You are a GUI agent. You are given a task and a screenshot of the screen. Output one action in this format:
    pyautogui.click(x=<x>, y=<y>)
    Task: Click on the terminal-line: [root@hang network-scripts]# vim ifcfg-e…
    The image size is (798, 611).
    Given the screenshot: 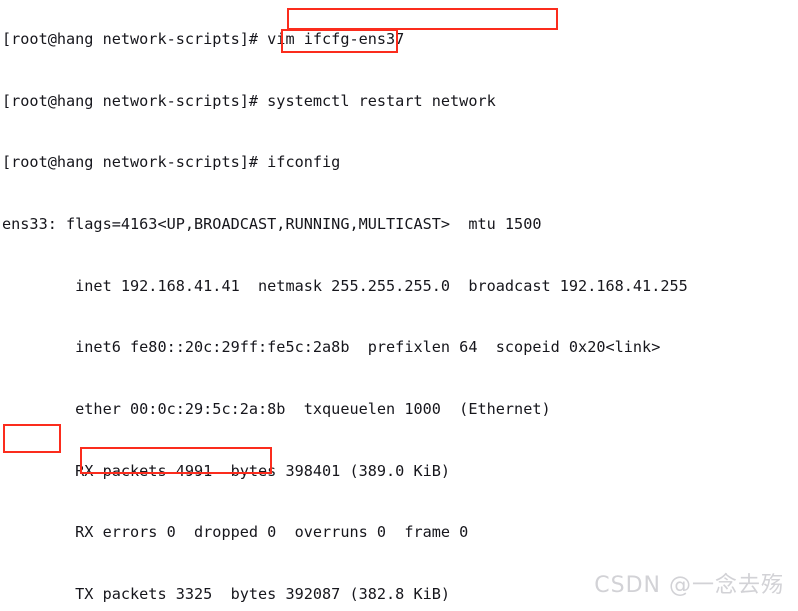 What is the action you would take?
    pyautogui.click(x=203, y=39)
    